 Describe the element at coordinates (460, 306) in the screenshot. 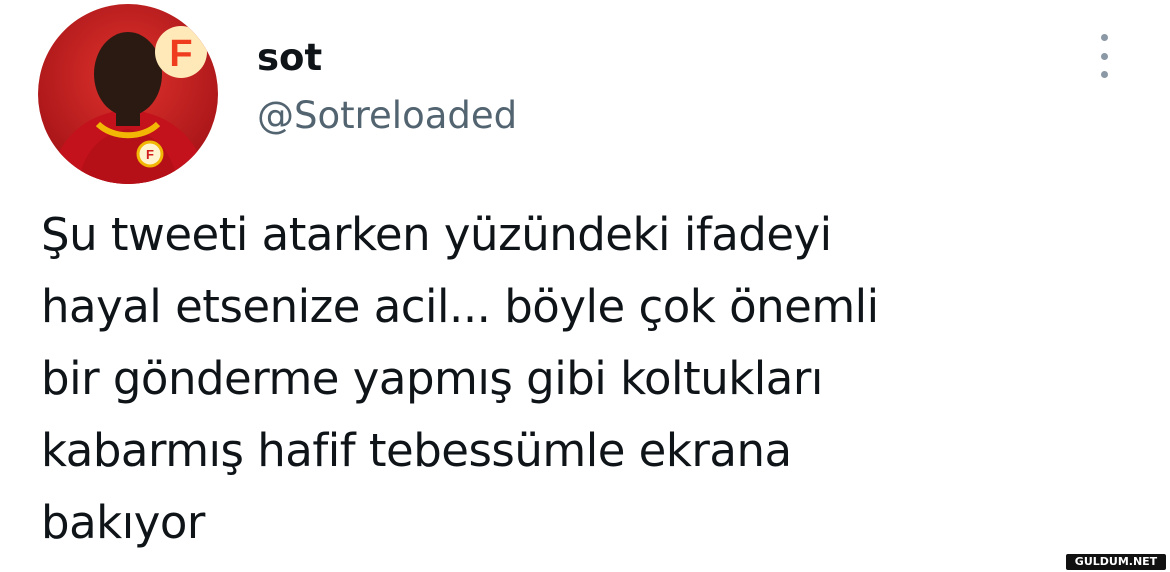

I see `tweet-line: hayal etsenize acil... böyle çok önemli` at that location.